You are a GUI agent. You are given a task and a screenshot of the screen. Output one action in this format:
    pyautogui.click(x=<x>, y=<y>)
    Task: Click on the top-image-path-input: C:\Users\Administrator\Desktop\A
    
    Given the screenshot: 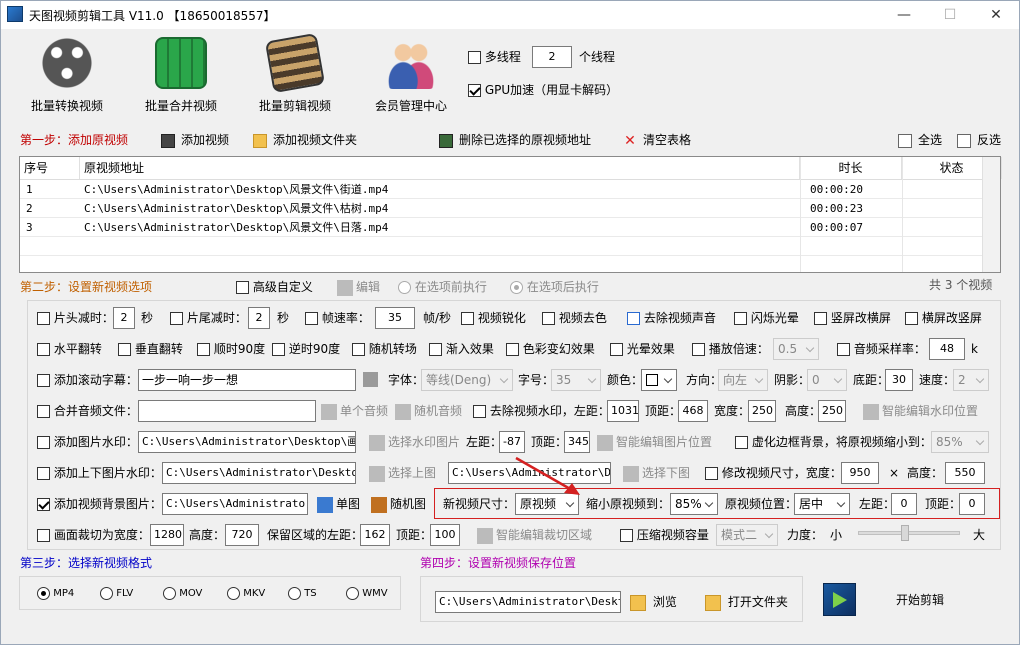 What is the action you would take?
    pyautogui.click(x=259, y=473)
    